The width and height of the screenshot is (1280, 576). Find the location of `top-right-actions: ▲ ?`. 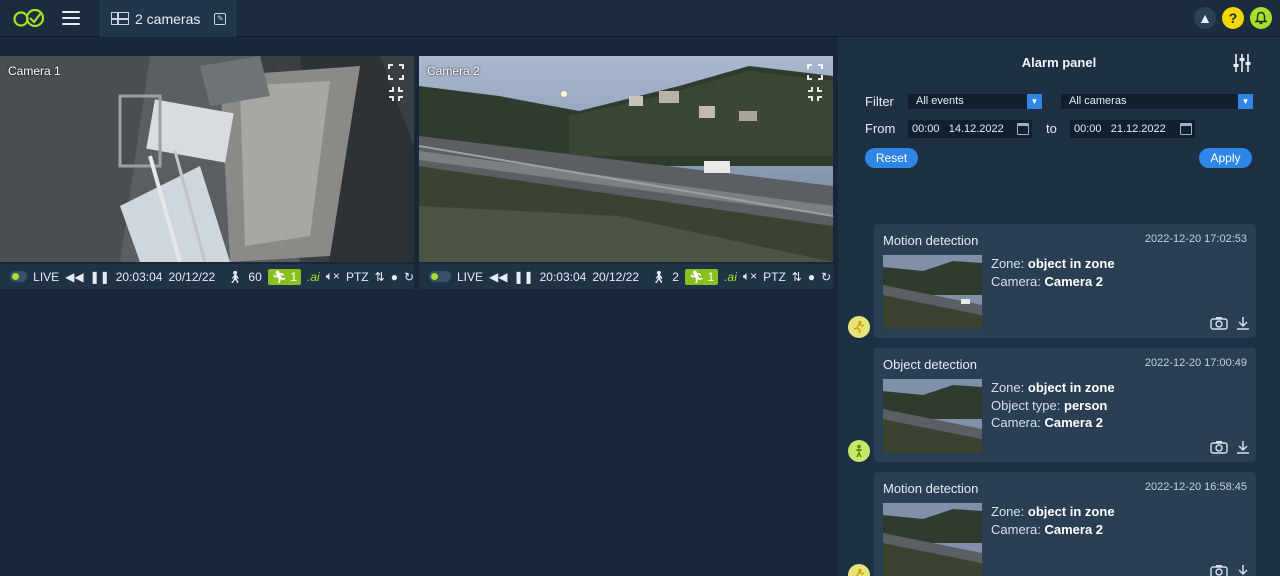

top-right-actions: ▲ ? is located at coordinates (1233, 18).